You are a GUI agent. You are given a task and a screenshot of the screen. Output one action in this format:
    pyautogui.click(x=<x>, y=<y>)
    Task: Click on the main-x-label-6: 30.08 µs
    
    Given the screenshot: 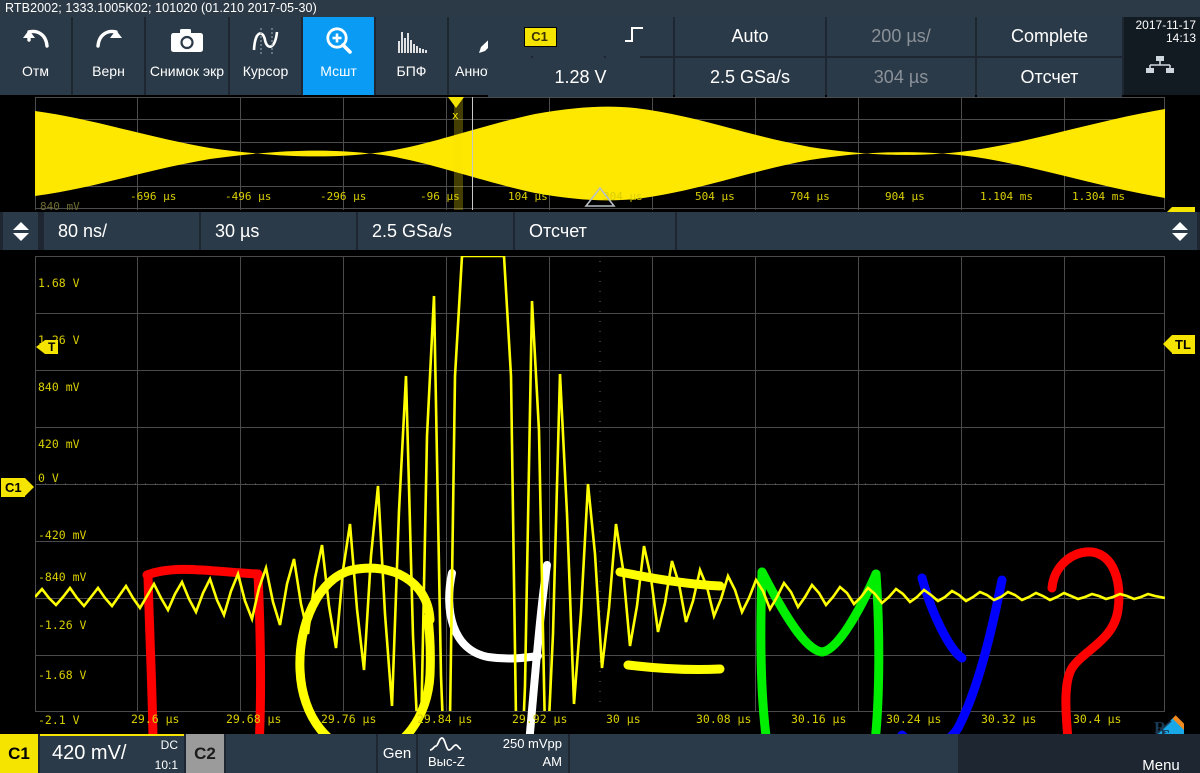 What is the action you would take?
    pyautogui.click(x=724, y=719)
    